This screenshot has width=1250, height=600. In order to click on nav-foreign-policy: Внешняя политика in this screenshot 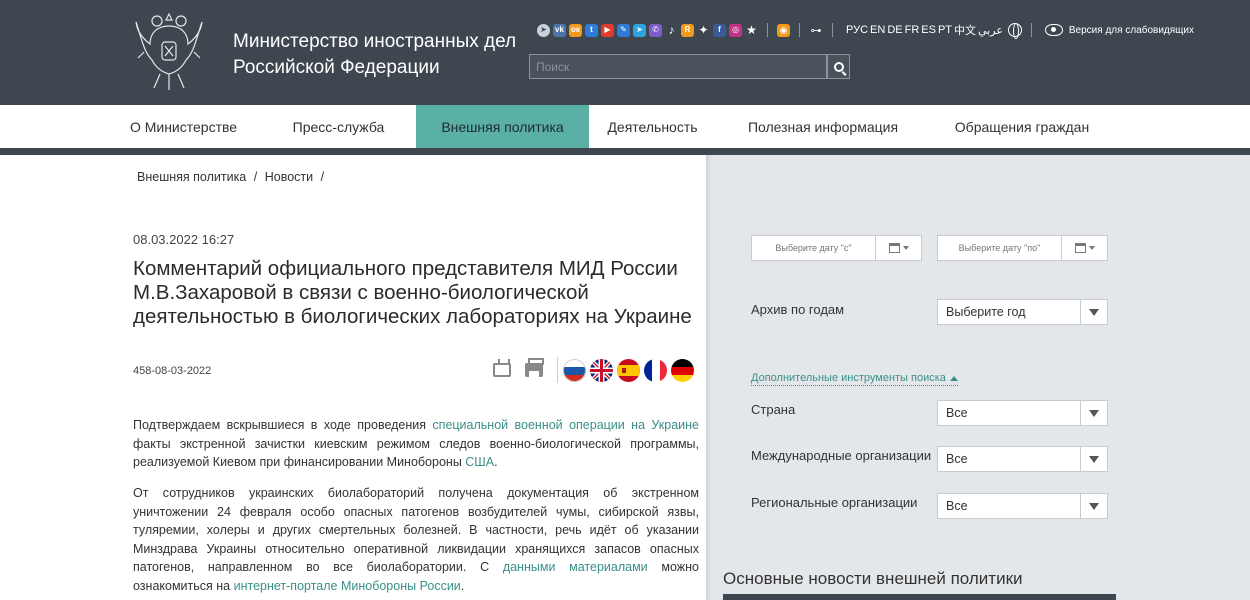, I will do `click(502, 126)`.